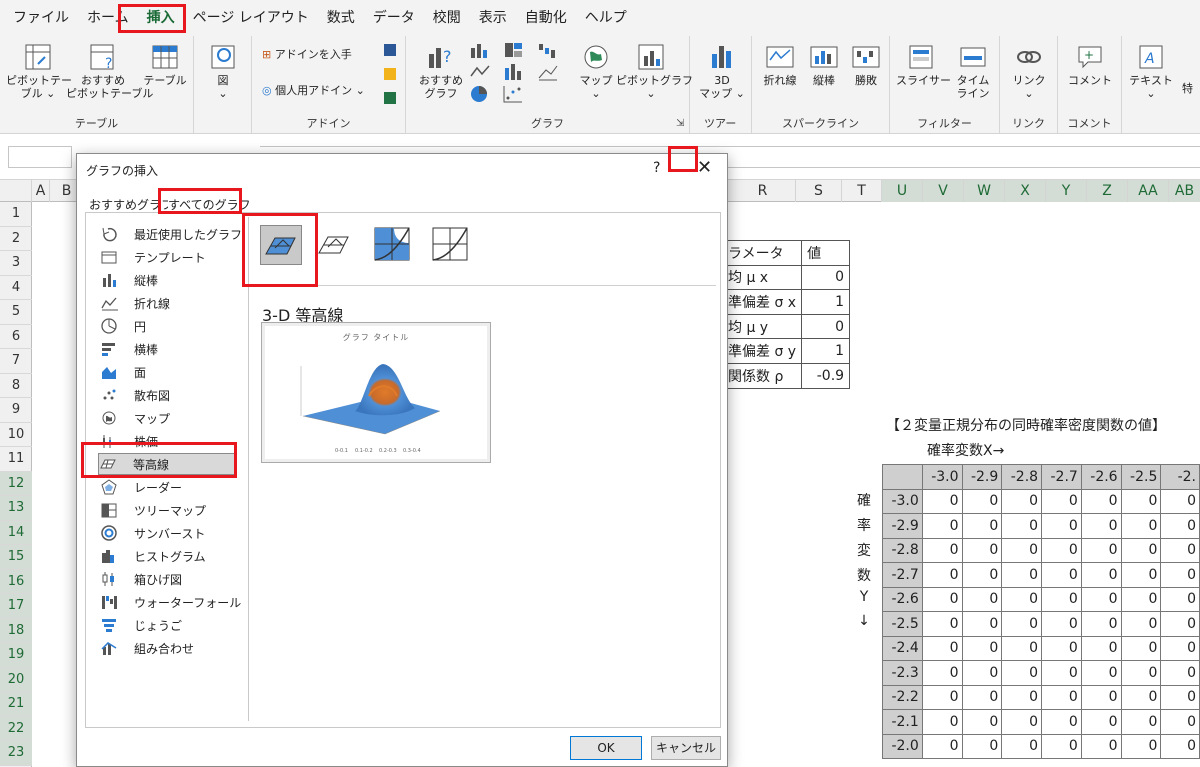 This screenshot has height=767, width=1200. Describe the element at coordinates (514, 50) in the screenshot. I see `hierarchy-chart-icon` at that location.